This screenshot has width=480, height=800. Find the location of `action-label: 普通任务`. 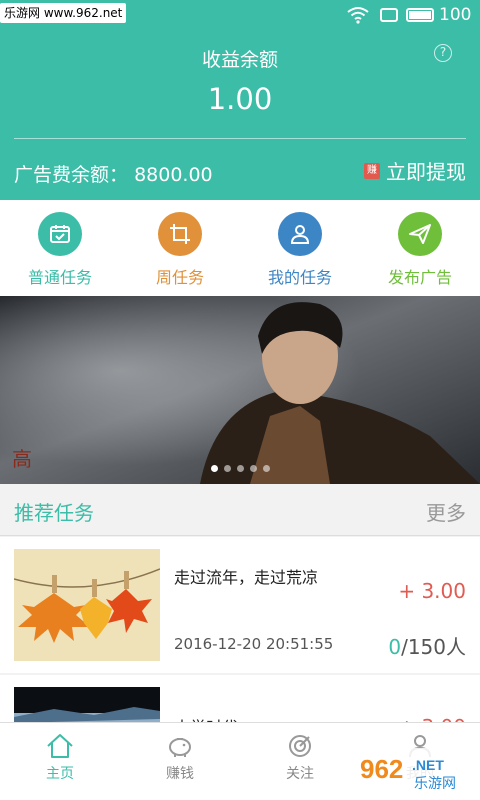

action-label: 普通任务 is located at coordinates (59, 277).